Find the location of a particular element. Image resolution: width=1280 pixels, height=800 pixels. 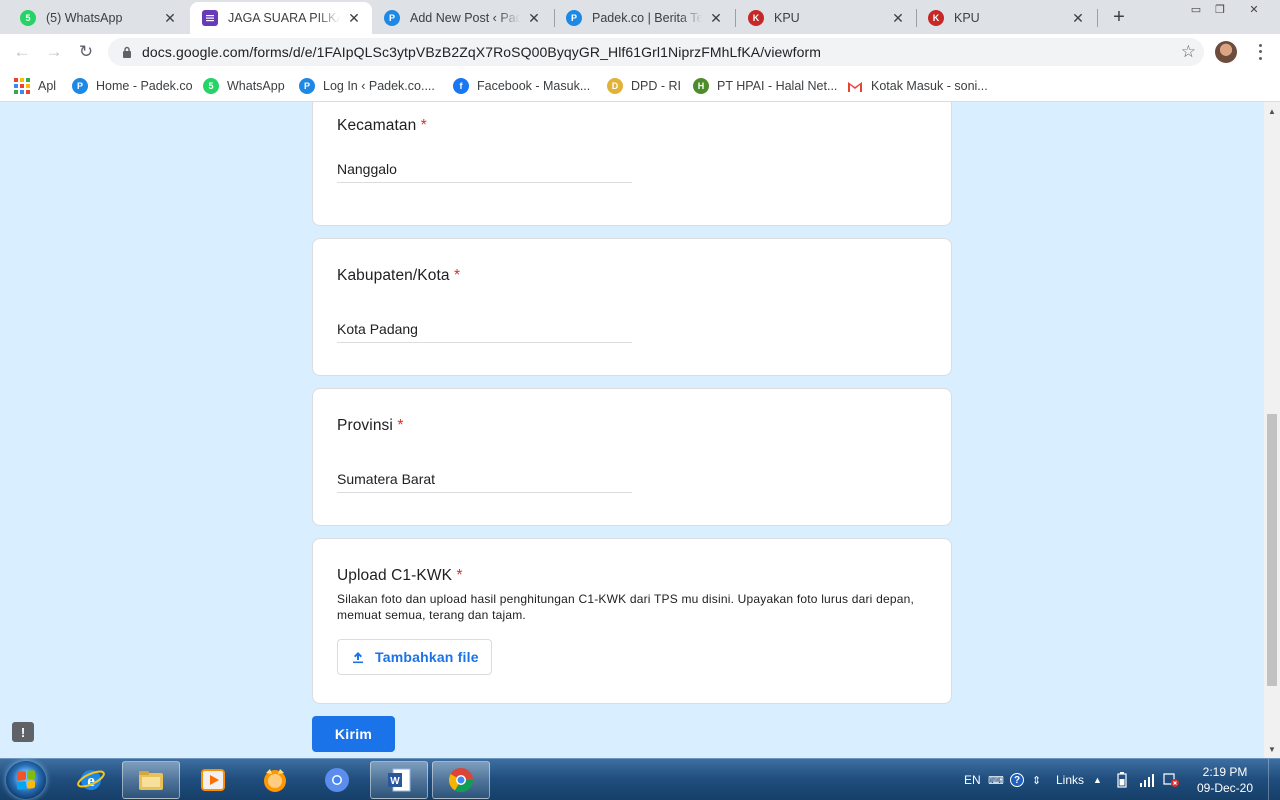

add-file-button: Tambahkan file is located at coordinates (414, 657).